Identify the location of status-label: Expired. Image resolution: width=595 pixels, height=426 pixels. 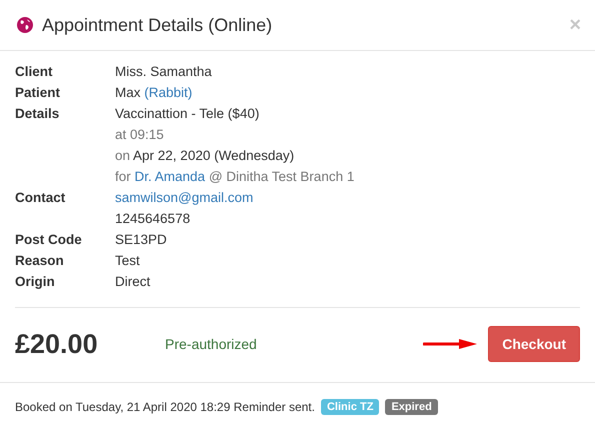
(411, 407).